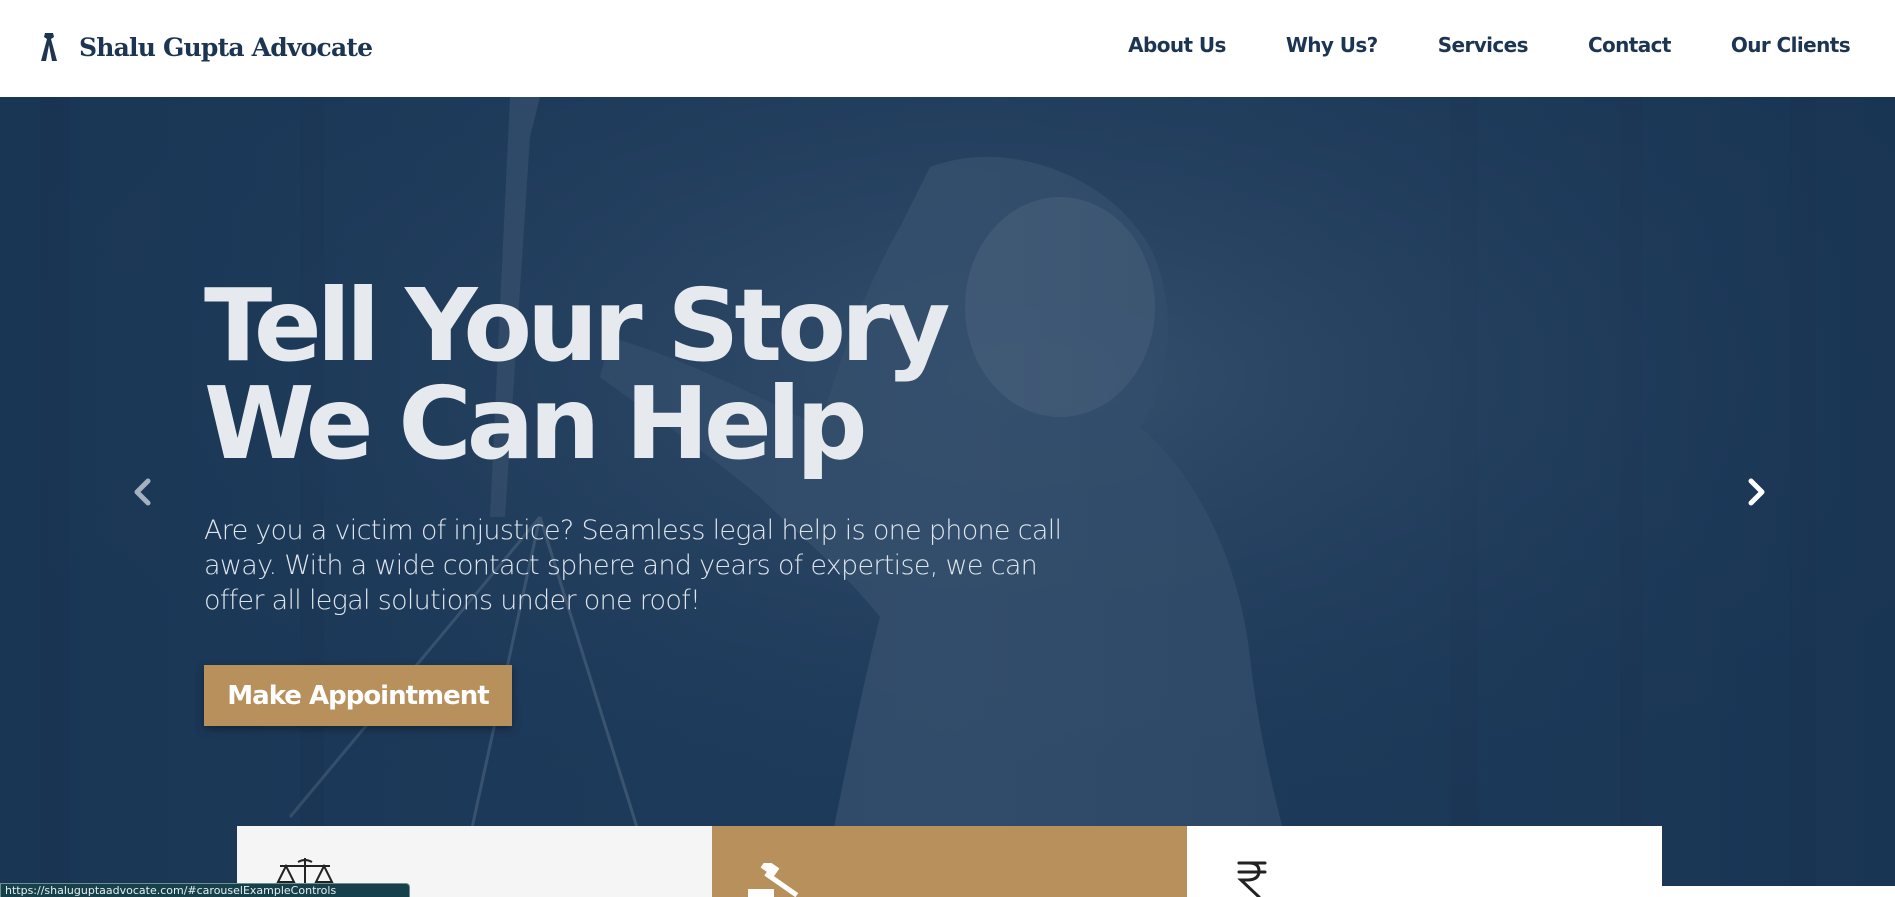 The width and height of the screenshot is (1895, 897). What do you see at coordinates (358, 695) in the screenshot?
I see `make-appointment-button: Make Appointment` at bounding box center [358, 695].